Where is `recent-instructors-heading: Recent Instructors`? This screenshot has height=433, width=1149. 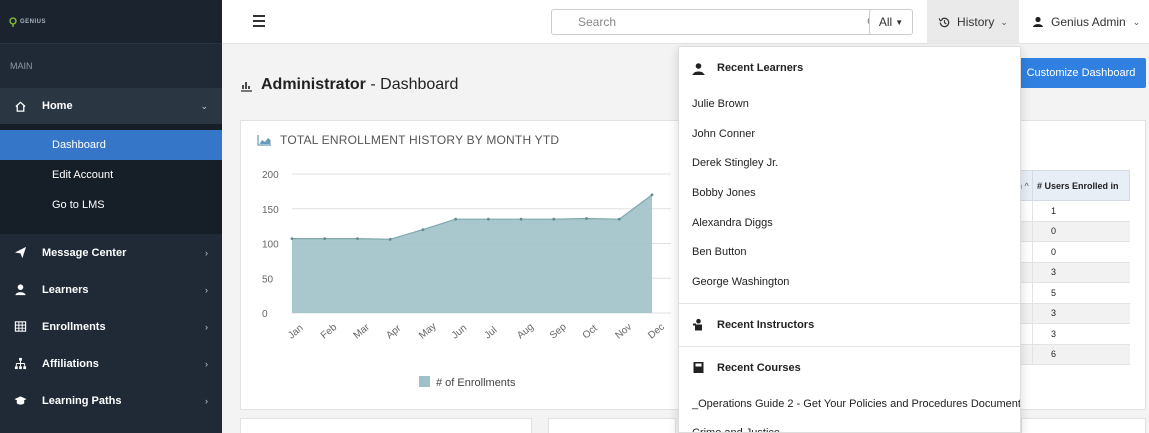 recent-instructors-heading: Recent Instructors is located at coordinates (849, 325).